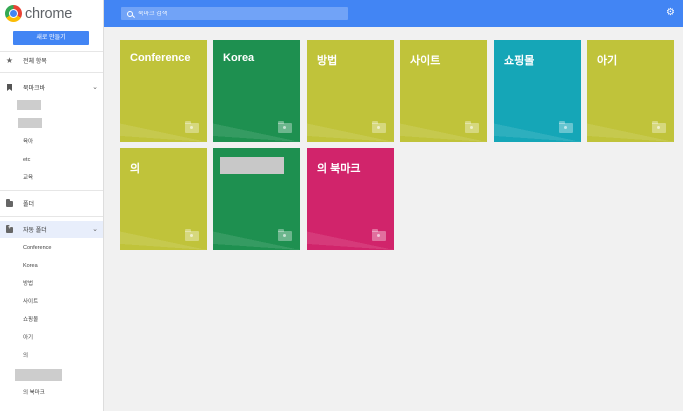 This screenshot has width=683, height=411. Describe the element at coordinates (630, 91) in the screenshot. I see `folder-tile: 아기` at that location.